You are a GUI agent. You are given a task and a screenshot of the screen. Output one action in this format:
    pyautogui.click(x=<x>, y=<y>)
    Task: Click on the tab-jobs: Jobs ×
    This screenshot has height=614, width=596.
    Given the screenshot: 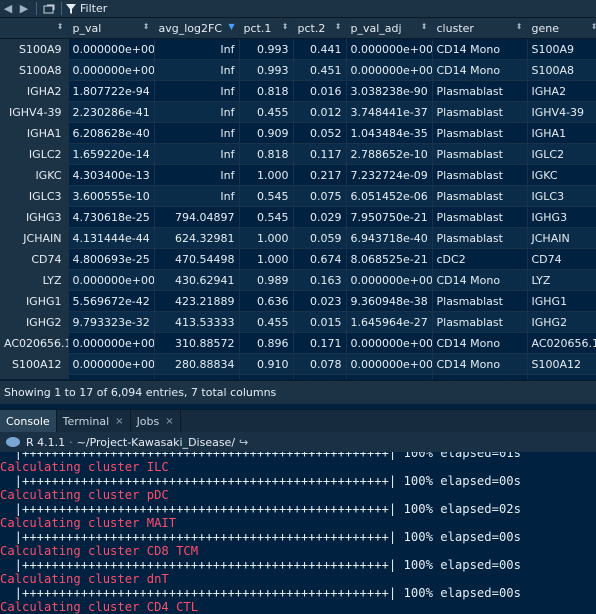 What is the action you would take?
    pyautogui.click(x=156, y=421)
    